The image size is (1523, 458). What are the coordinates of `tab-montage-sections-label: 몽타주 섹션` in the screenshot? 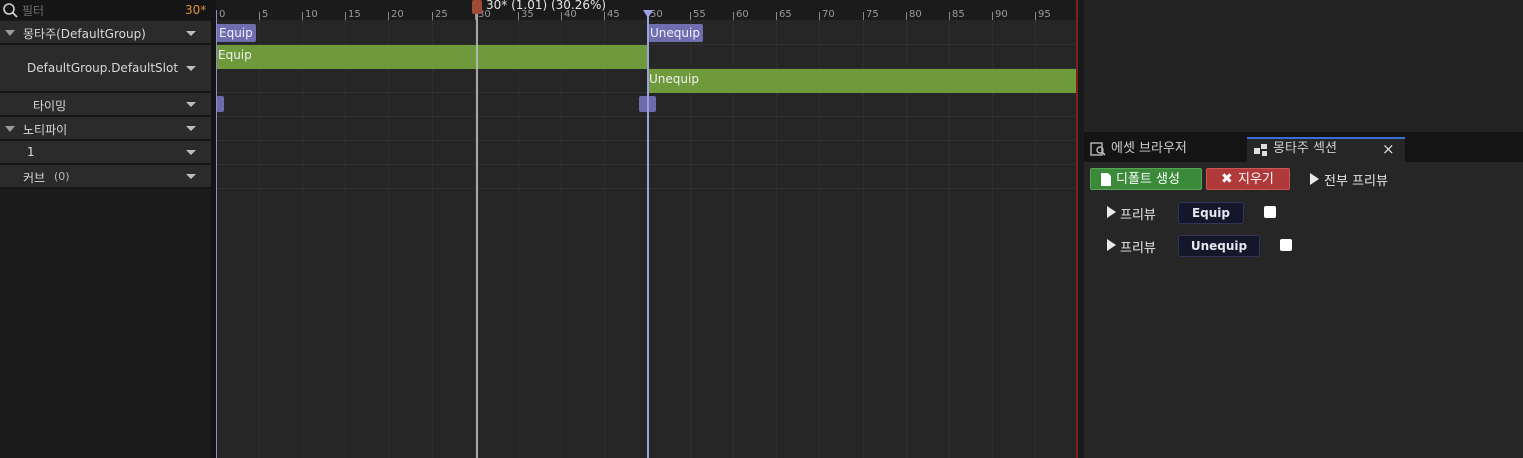 It's located at (1305, 148).